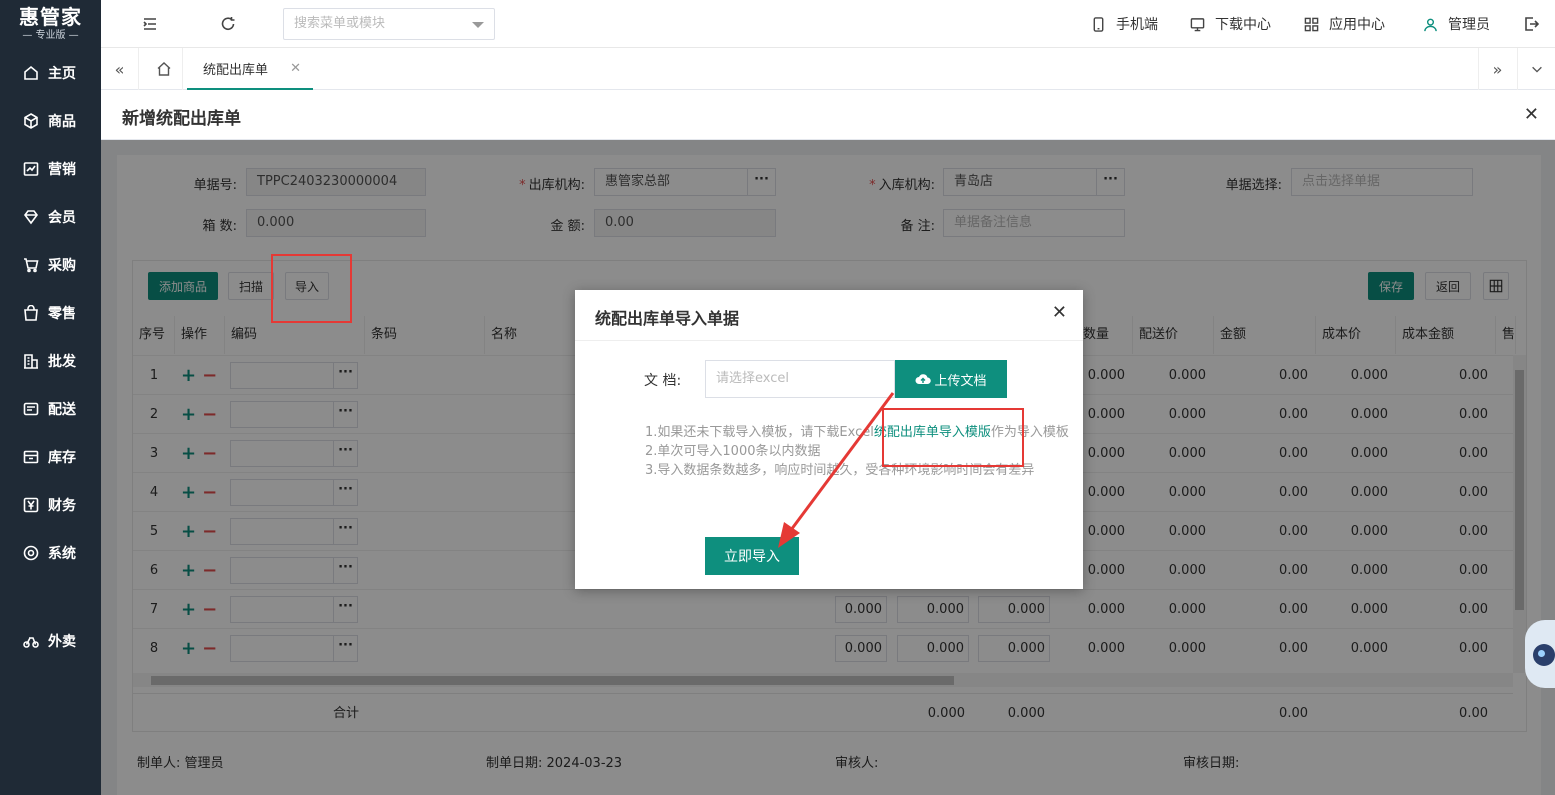 The image size is (1555, 795). What do you see at coordinates (62, 266) in the screenshot?
I see `sidebar-item-label: 采购` at bounding box center [62, 266].